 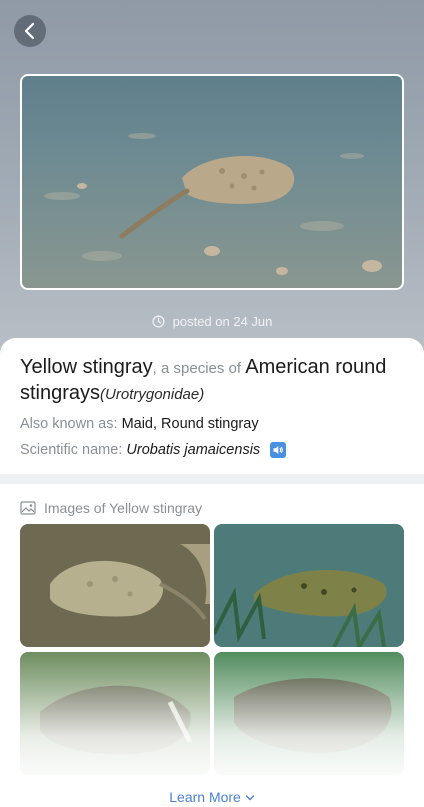 What do you see at coordinates (71, 424) in the screenshot?
I see `aka-label: Also known as:` at bounding box center [71, 424].